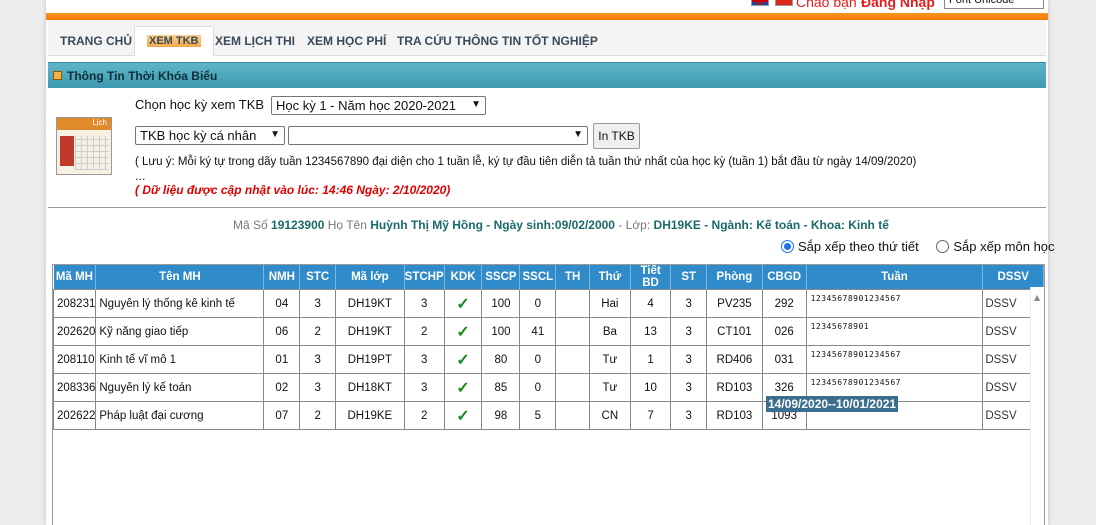 The width and height of the screenshot is (1096, 525). What do you see at coordinates (894, 303) in the screenshot?
I see `cell-tuan: 1234567890123456­7` at bounding box center [894, 303].